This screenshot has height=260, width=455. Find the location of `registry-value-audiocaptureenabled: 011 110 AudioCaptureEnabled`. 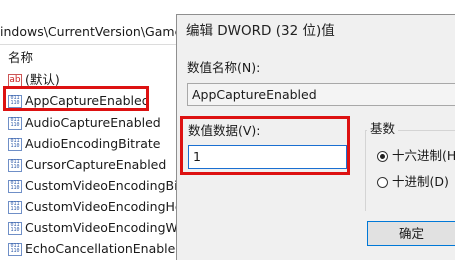

registry-value-audiocaptureenabled: 011 110 AudioCaptureEnabled is located at coordinates (84, 123).